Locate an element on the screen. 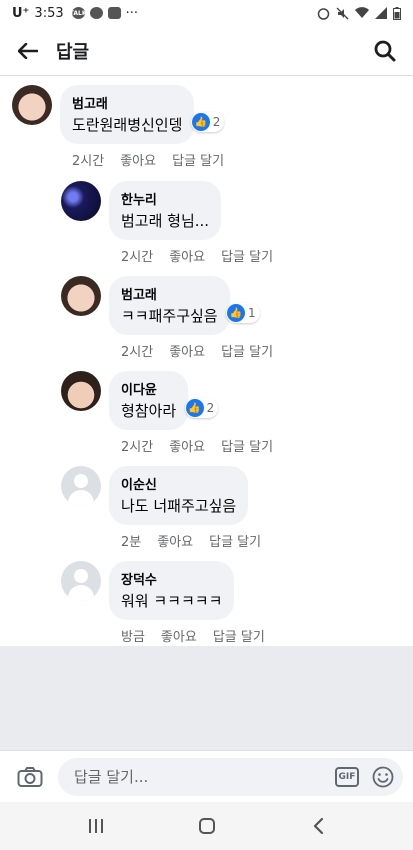  comment-text: ㅋㅋ패주구싶음 is located at coordinates (169, 316).